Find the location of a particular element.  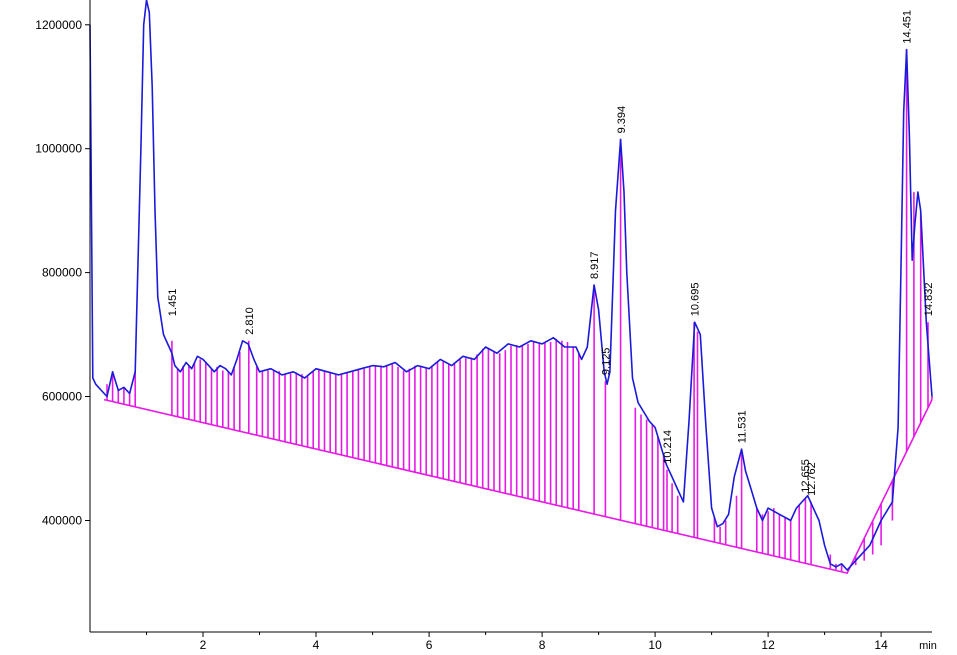

peak-label: 9.125 is located at coordinates (607, 362).